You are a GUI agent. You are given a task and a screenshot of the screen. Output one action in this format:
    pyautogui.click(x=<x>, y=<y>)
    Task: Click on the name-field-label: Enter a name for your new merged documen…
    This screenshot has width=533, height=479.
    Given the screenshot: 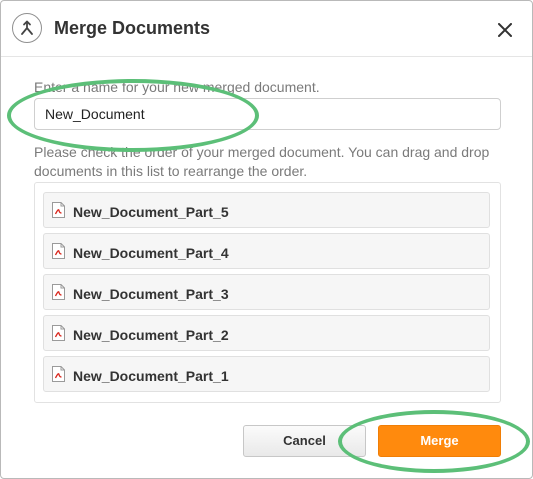 What is the action you would take?
    pyautogui.click(x=177, y=87)
    